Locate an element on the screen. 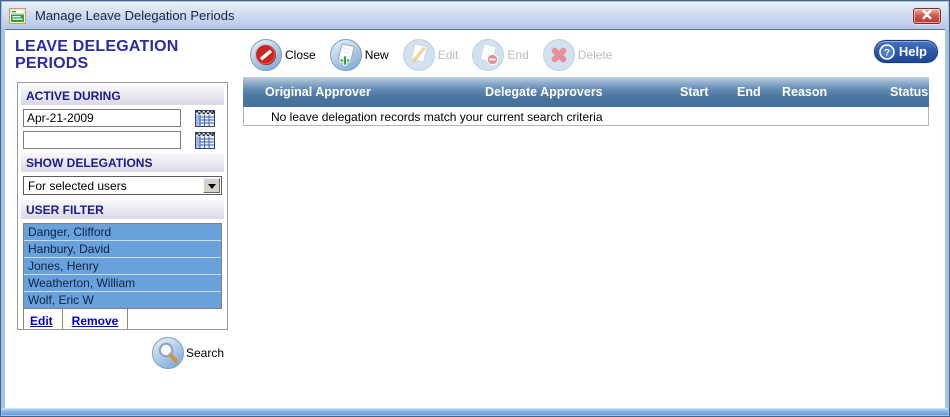 Image resolution: width=950 pixels, height=417 pixels. date-to-calendar-button is located at coordinates (205, 140).